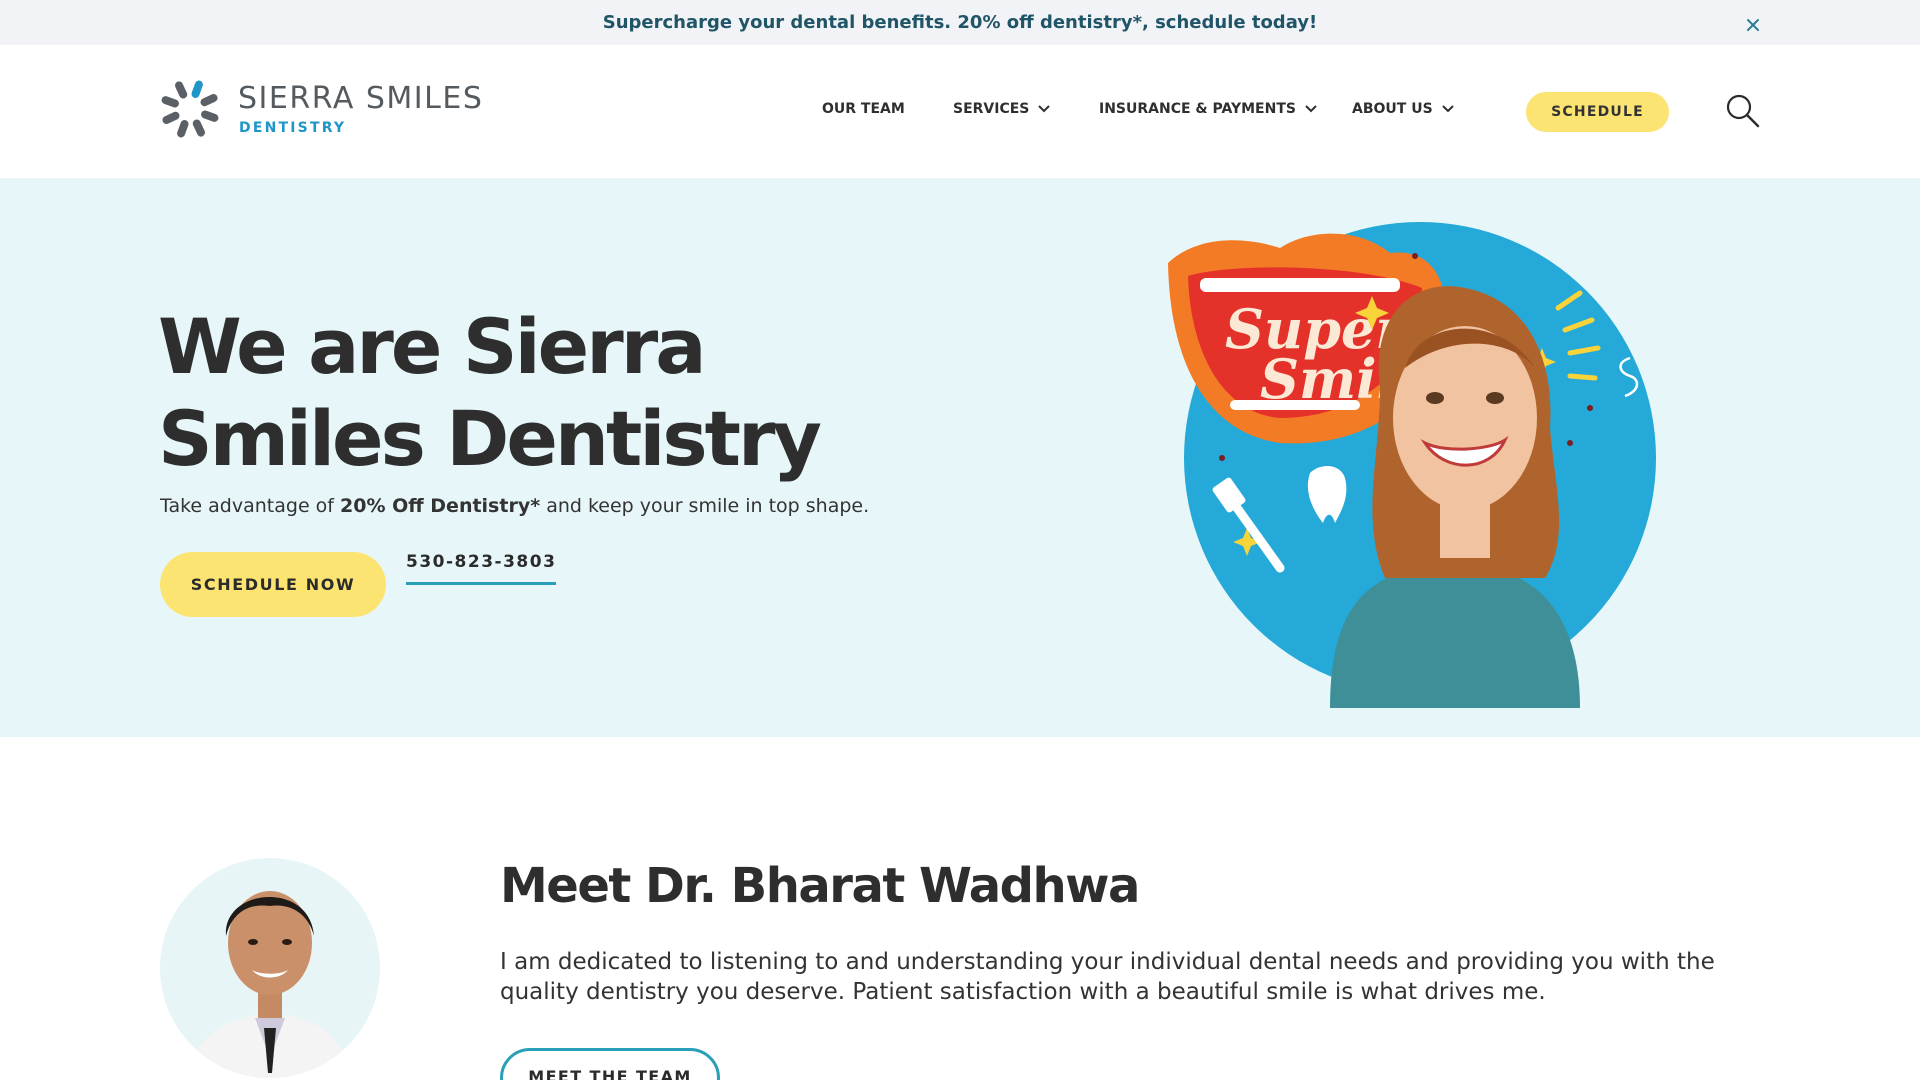 This screenshot has width=1920, height=1080. What do you see at coordinates (293, 128) in the screenshot?
I see `brand-sub: DENTISTRY` at bounding box center [293, 128].